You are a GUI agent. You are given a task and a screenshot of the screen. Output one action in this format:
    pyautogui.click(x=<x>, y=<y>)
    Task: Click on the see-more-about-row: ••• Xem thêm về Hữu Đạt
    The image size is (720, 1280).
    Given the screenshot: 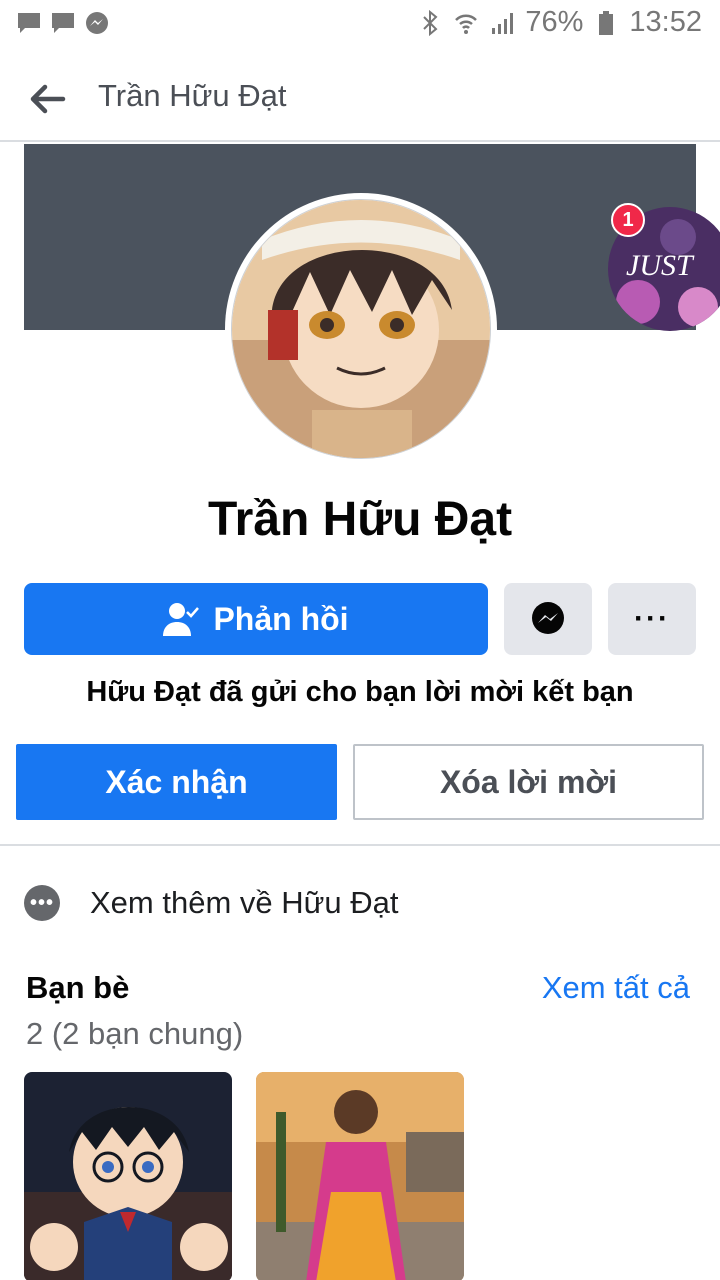 What is the action you would take?
    pyautogui.click(x=211, y=903)
    